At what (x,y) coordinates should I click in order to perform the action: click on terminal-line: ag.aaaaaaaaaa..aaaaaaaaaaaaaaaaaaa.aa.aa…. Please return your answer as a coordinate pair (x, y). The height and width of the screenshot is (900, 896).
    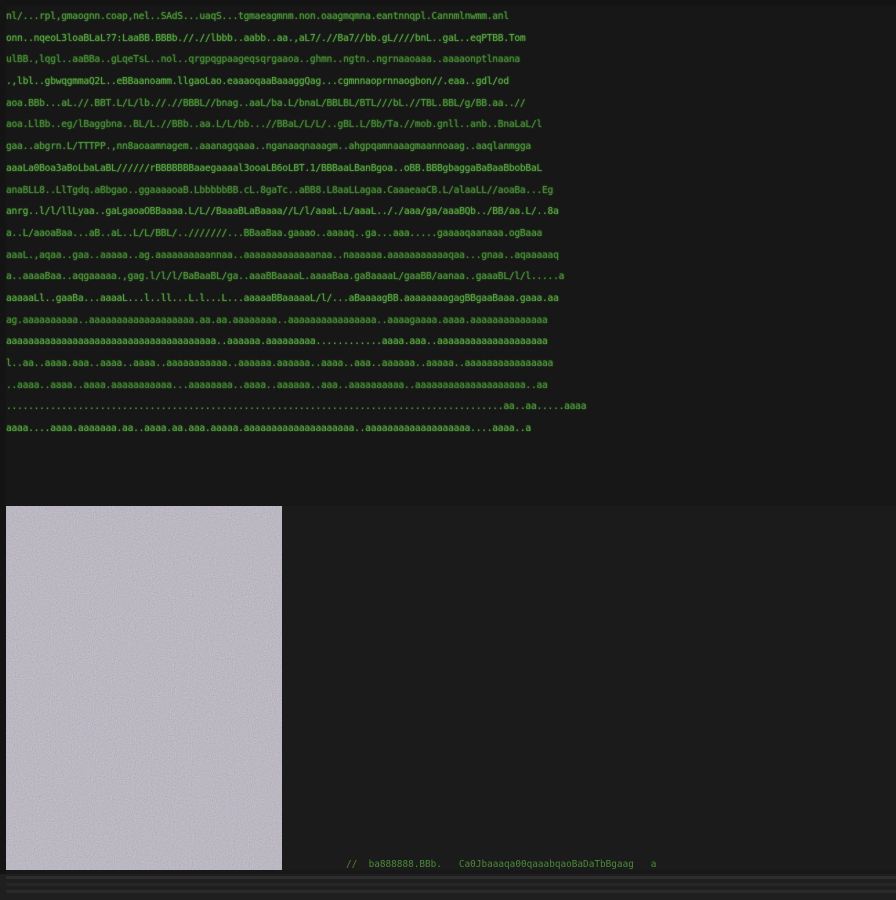
    Looking at the image, I should click on (277, 320).